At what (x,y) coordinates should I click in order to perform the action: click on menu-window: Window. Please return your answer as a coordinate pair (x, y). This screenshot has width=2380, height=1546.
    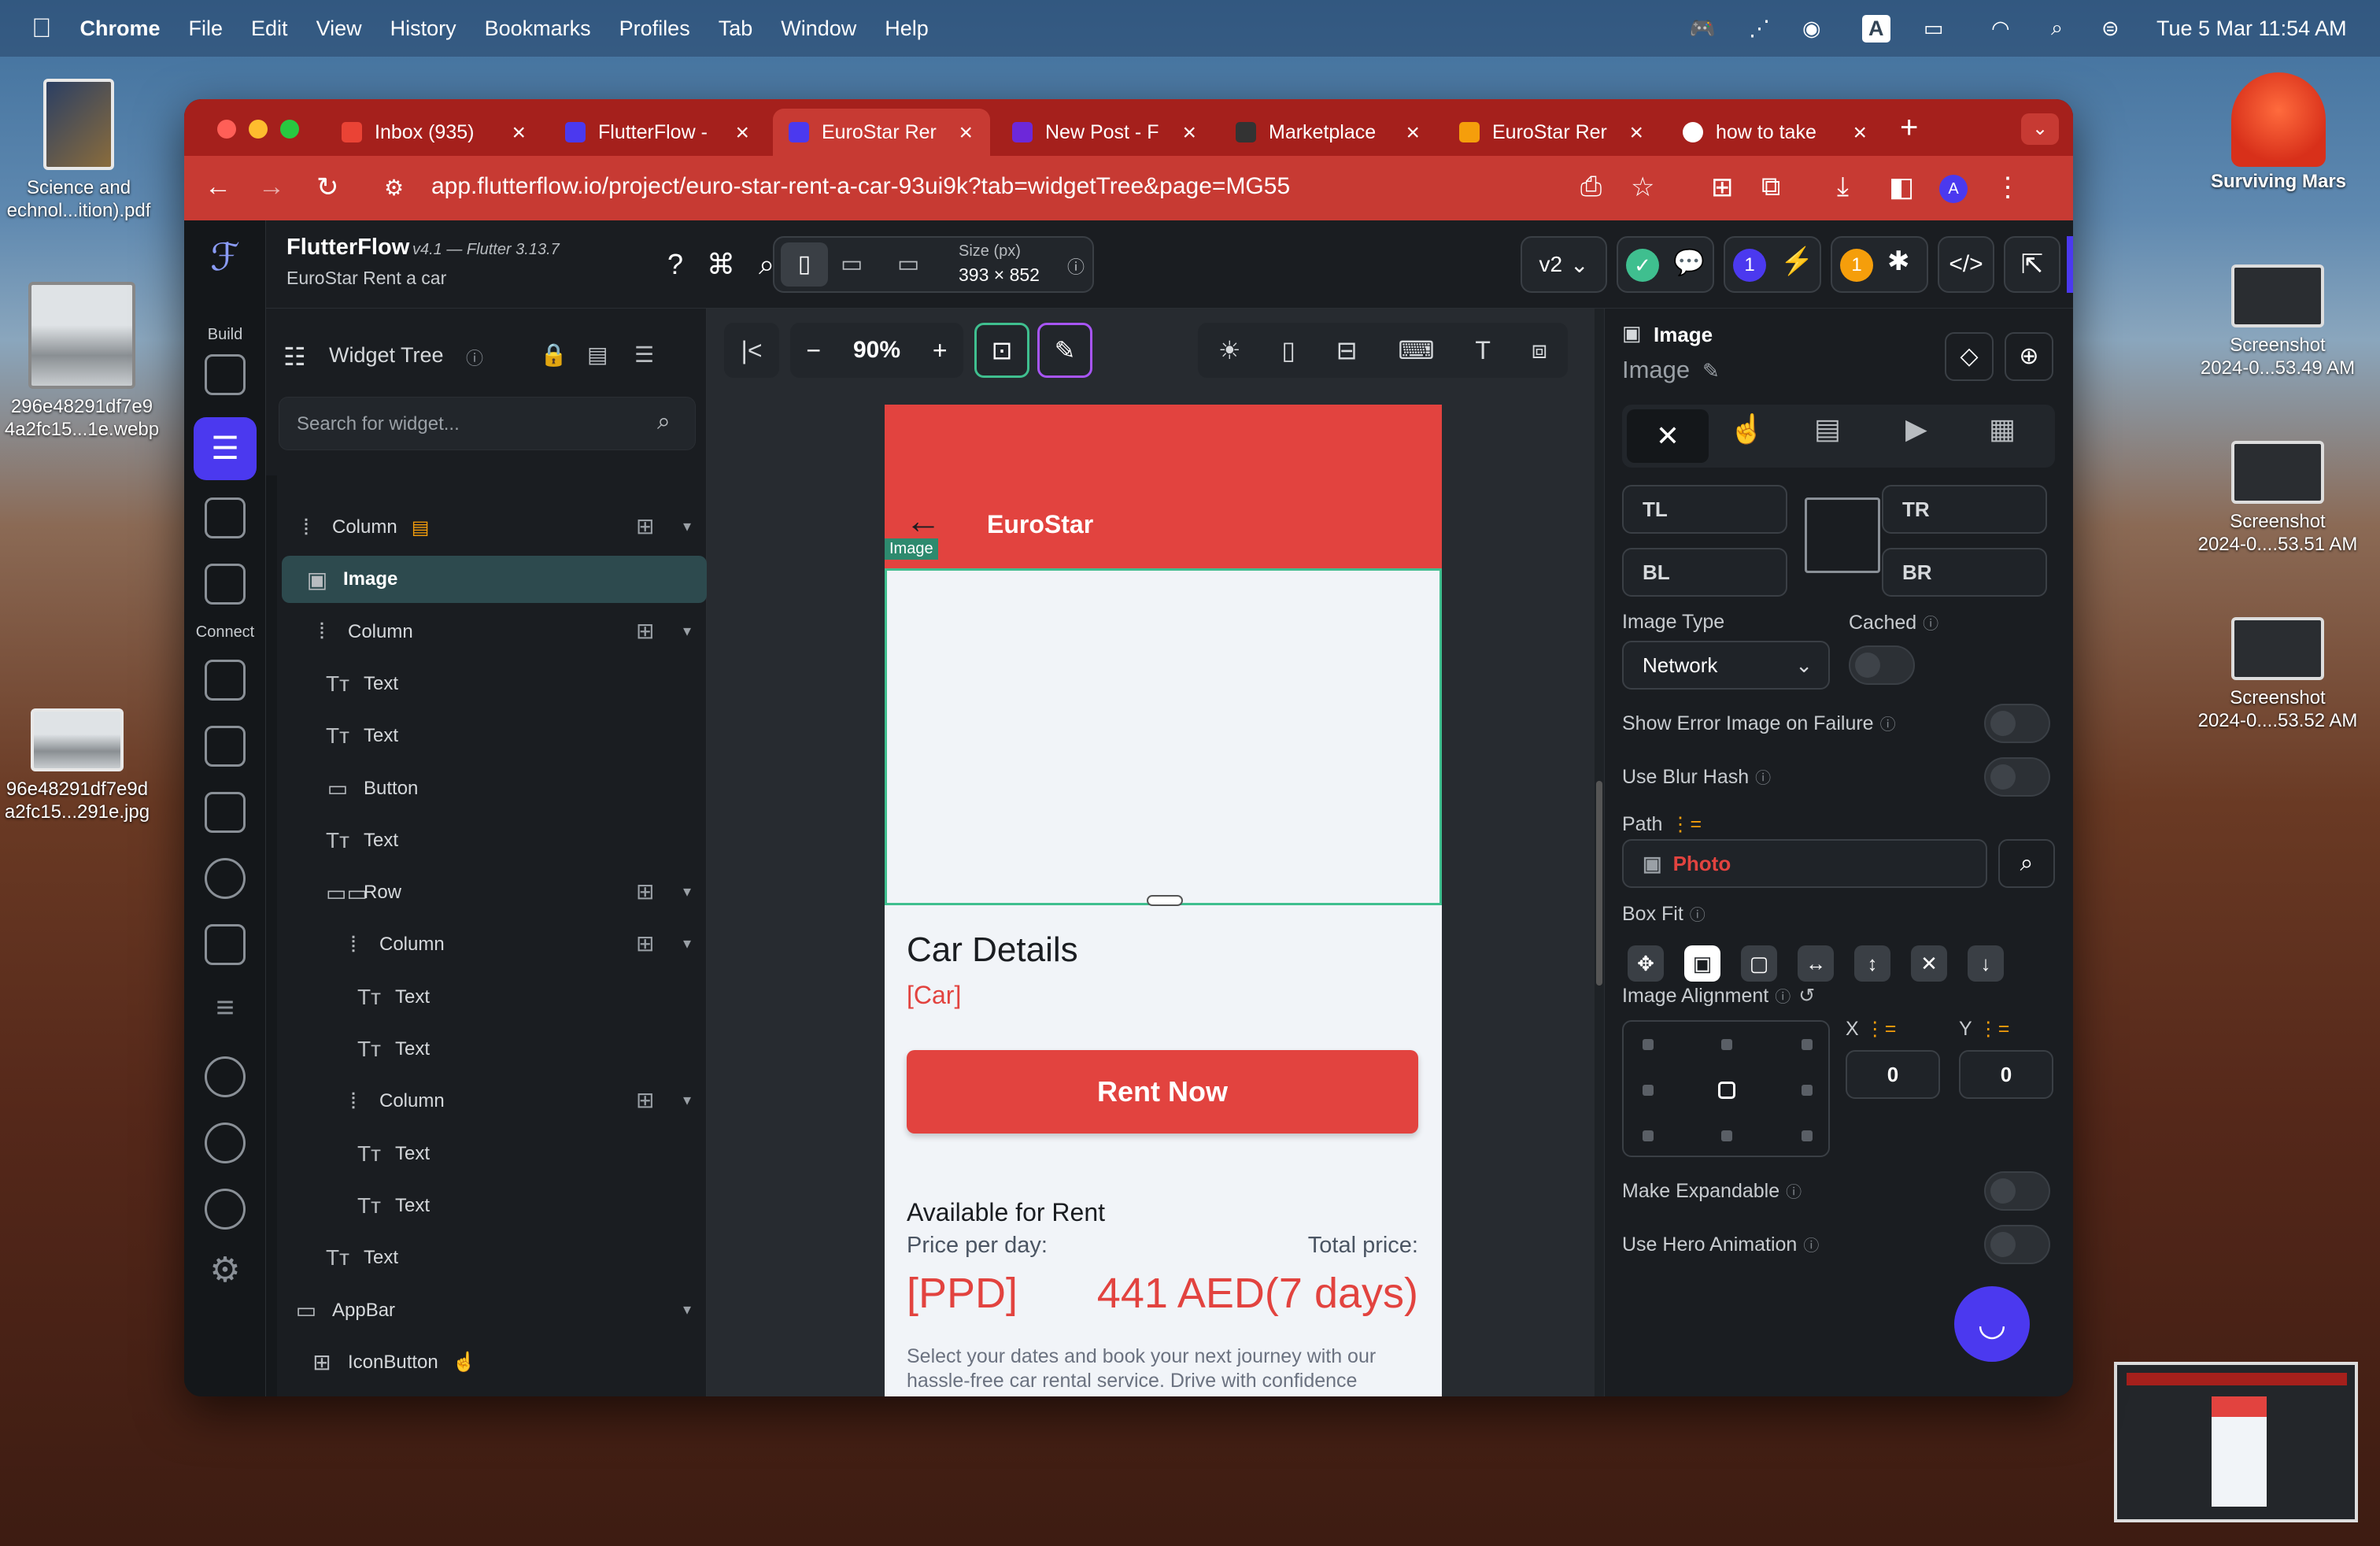
    Looking at the image, I should click on (819, 29).